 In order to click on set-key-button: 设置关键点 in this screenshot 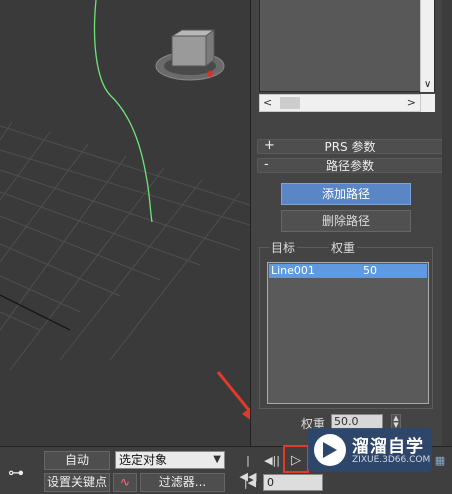, I will do `click(77, 482)`.